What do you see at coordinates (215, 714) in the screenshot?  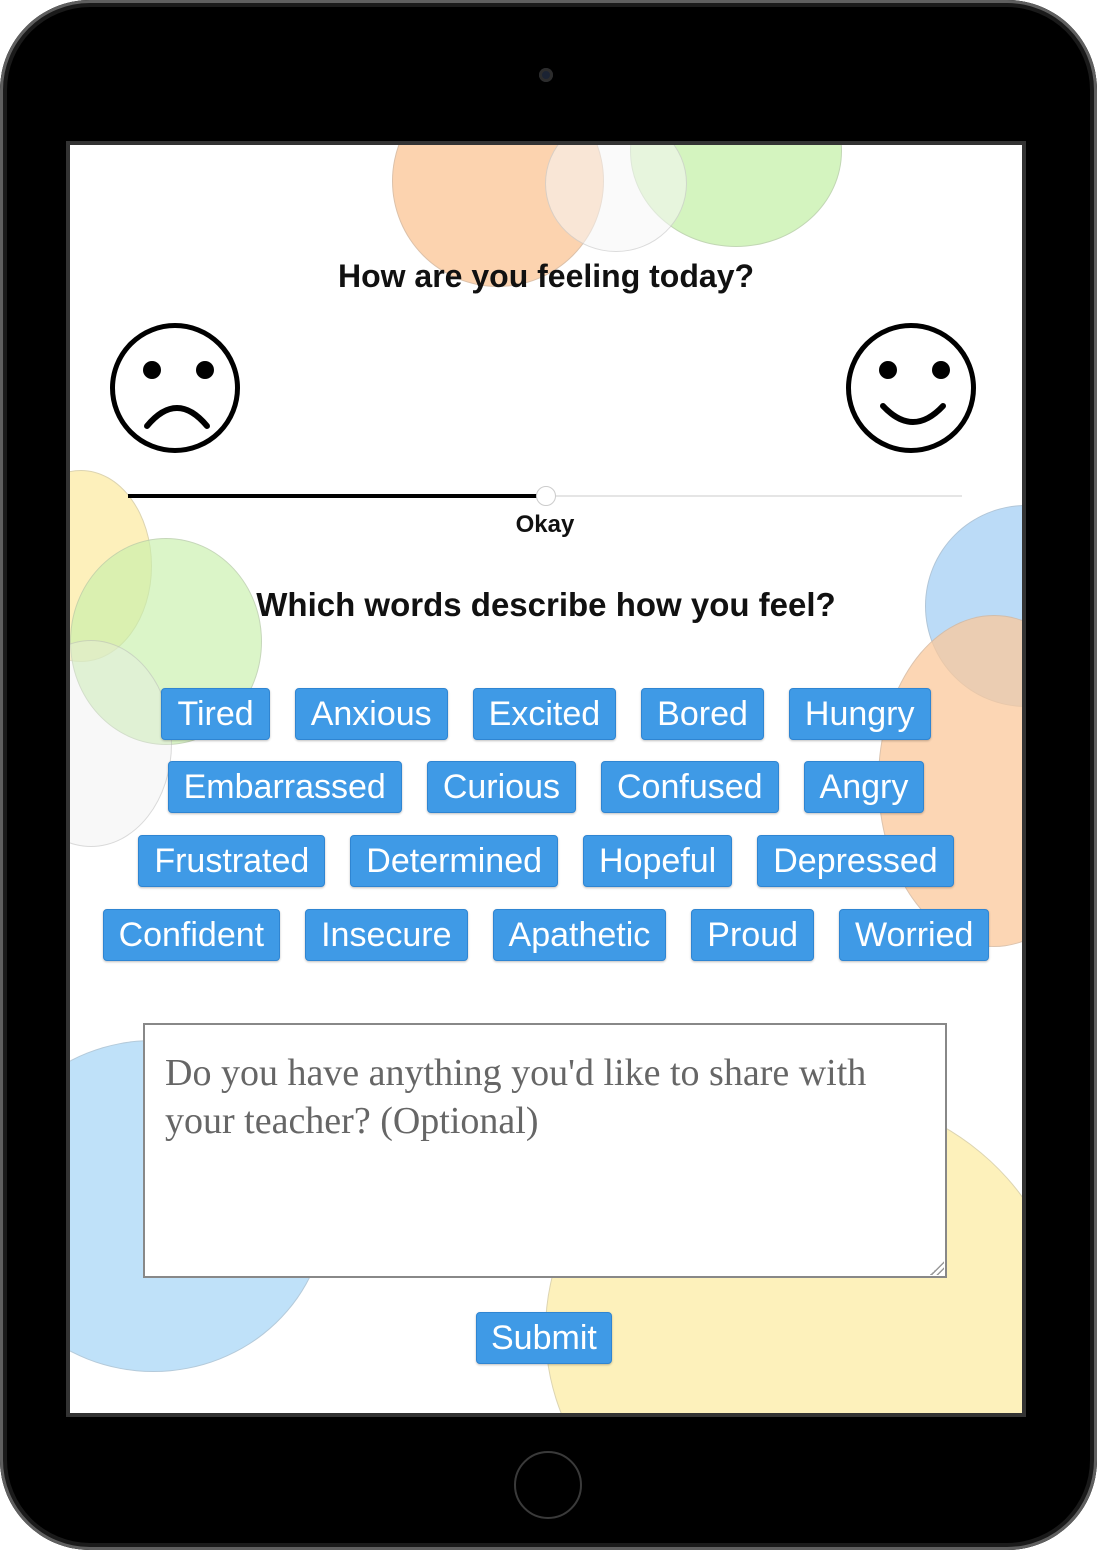 I see `feeling-word-button: Tired` at bounding box center [215, 714].